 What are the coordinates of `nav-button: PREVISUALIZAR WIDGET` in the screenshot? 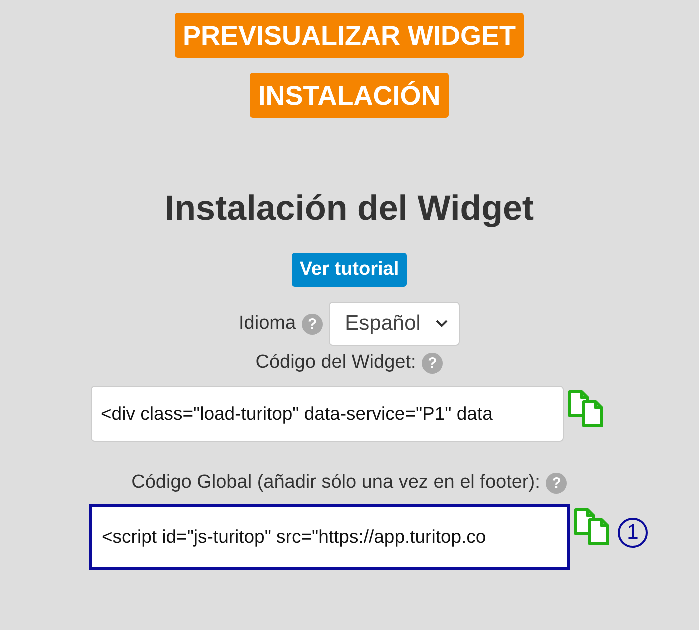 It's located at (349, 35).